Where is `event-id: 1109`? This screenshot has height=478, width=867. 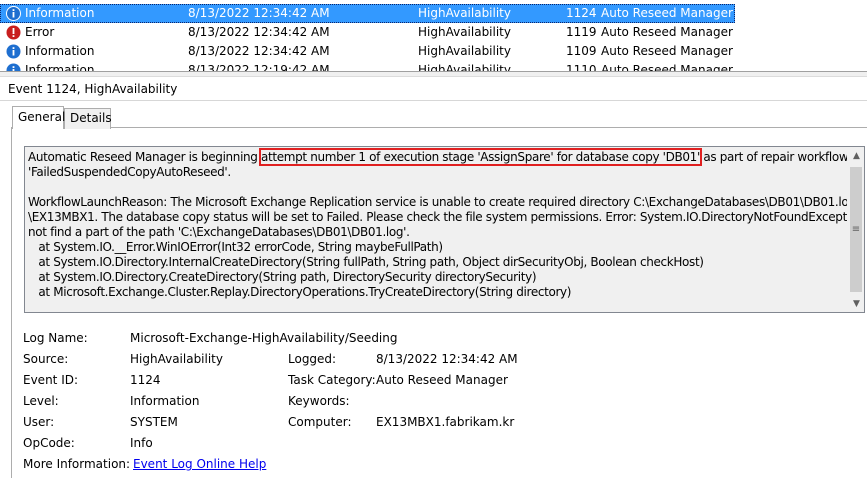 event-id: 1109 is located at coordinates (581, 51).